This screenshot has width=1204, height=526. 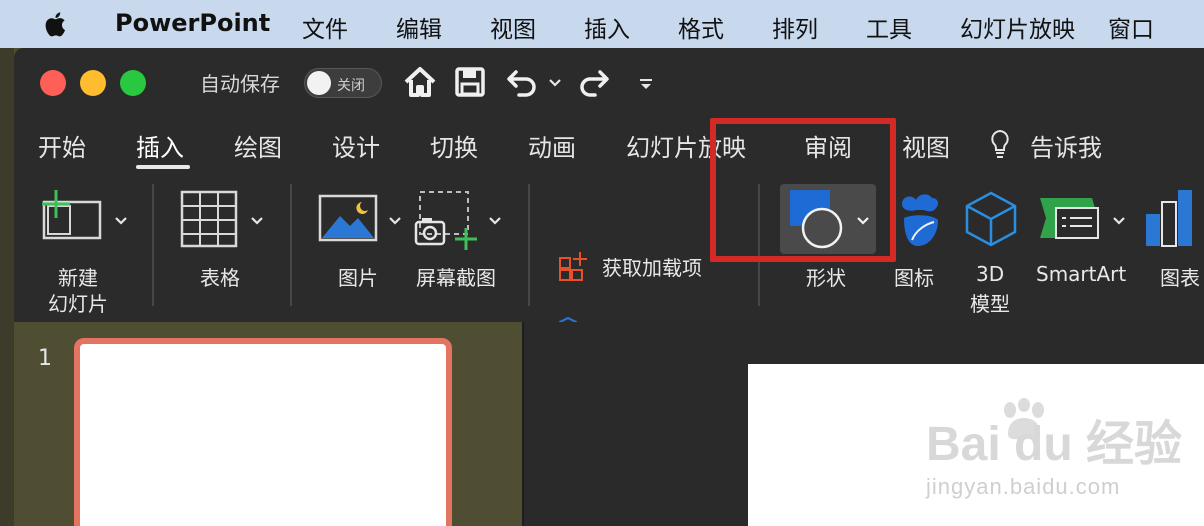 What do you see at coordinates (263, 432) in the screenshot?
I see `slide-thumbnail` at bounding box center [263, 432].